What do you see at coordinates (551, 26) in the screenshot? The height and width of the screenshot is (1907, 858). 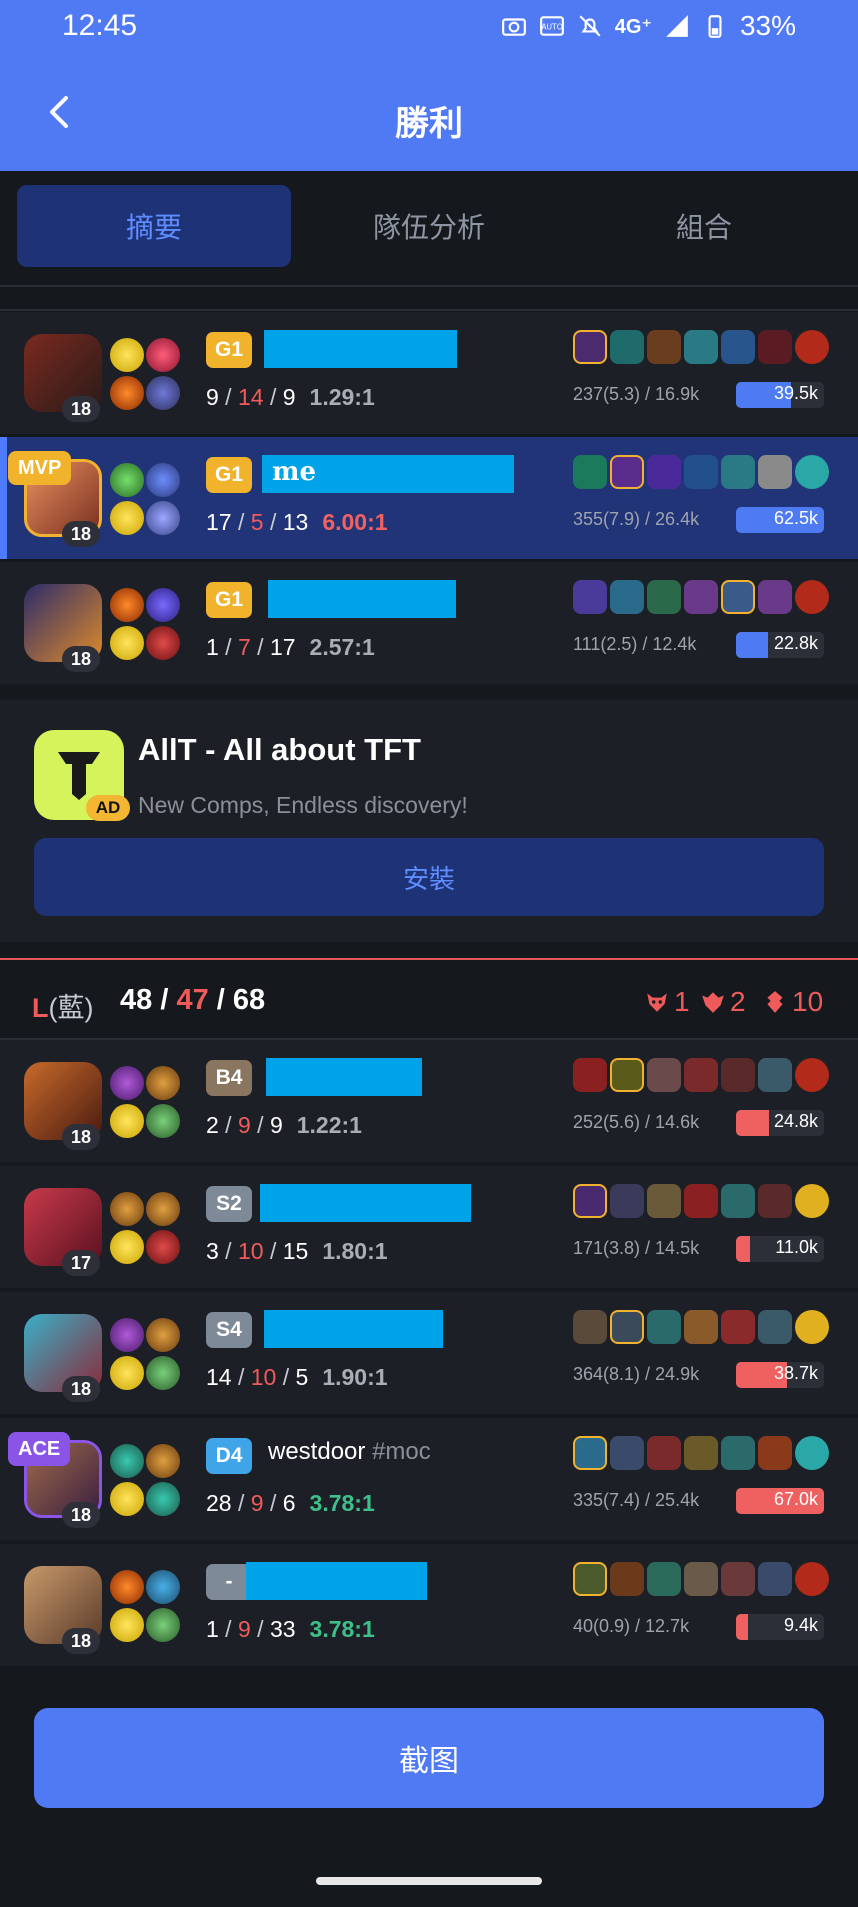 I see `svg-text: AUTO` at bounding box center [551, 26].